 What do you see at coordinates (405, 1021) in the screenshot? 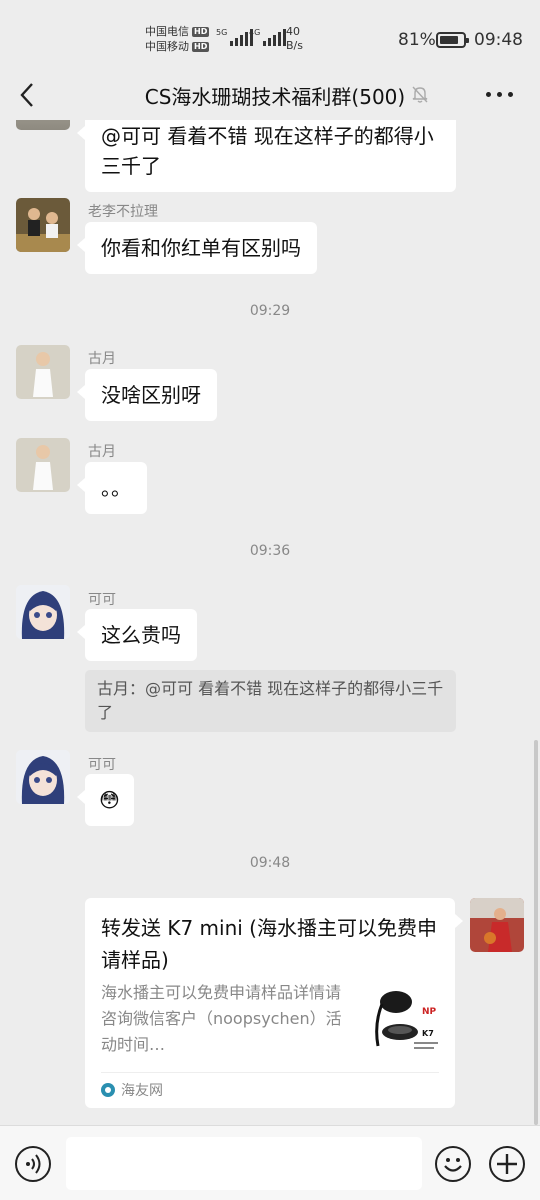
I see `product-thumbnail-icon: NP K7` at bounding box center [405, 1021].